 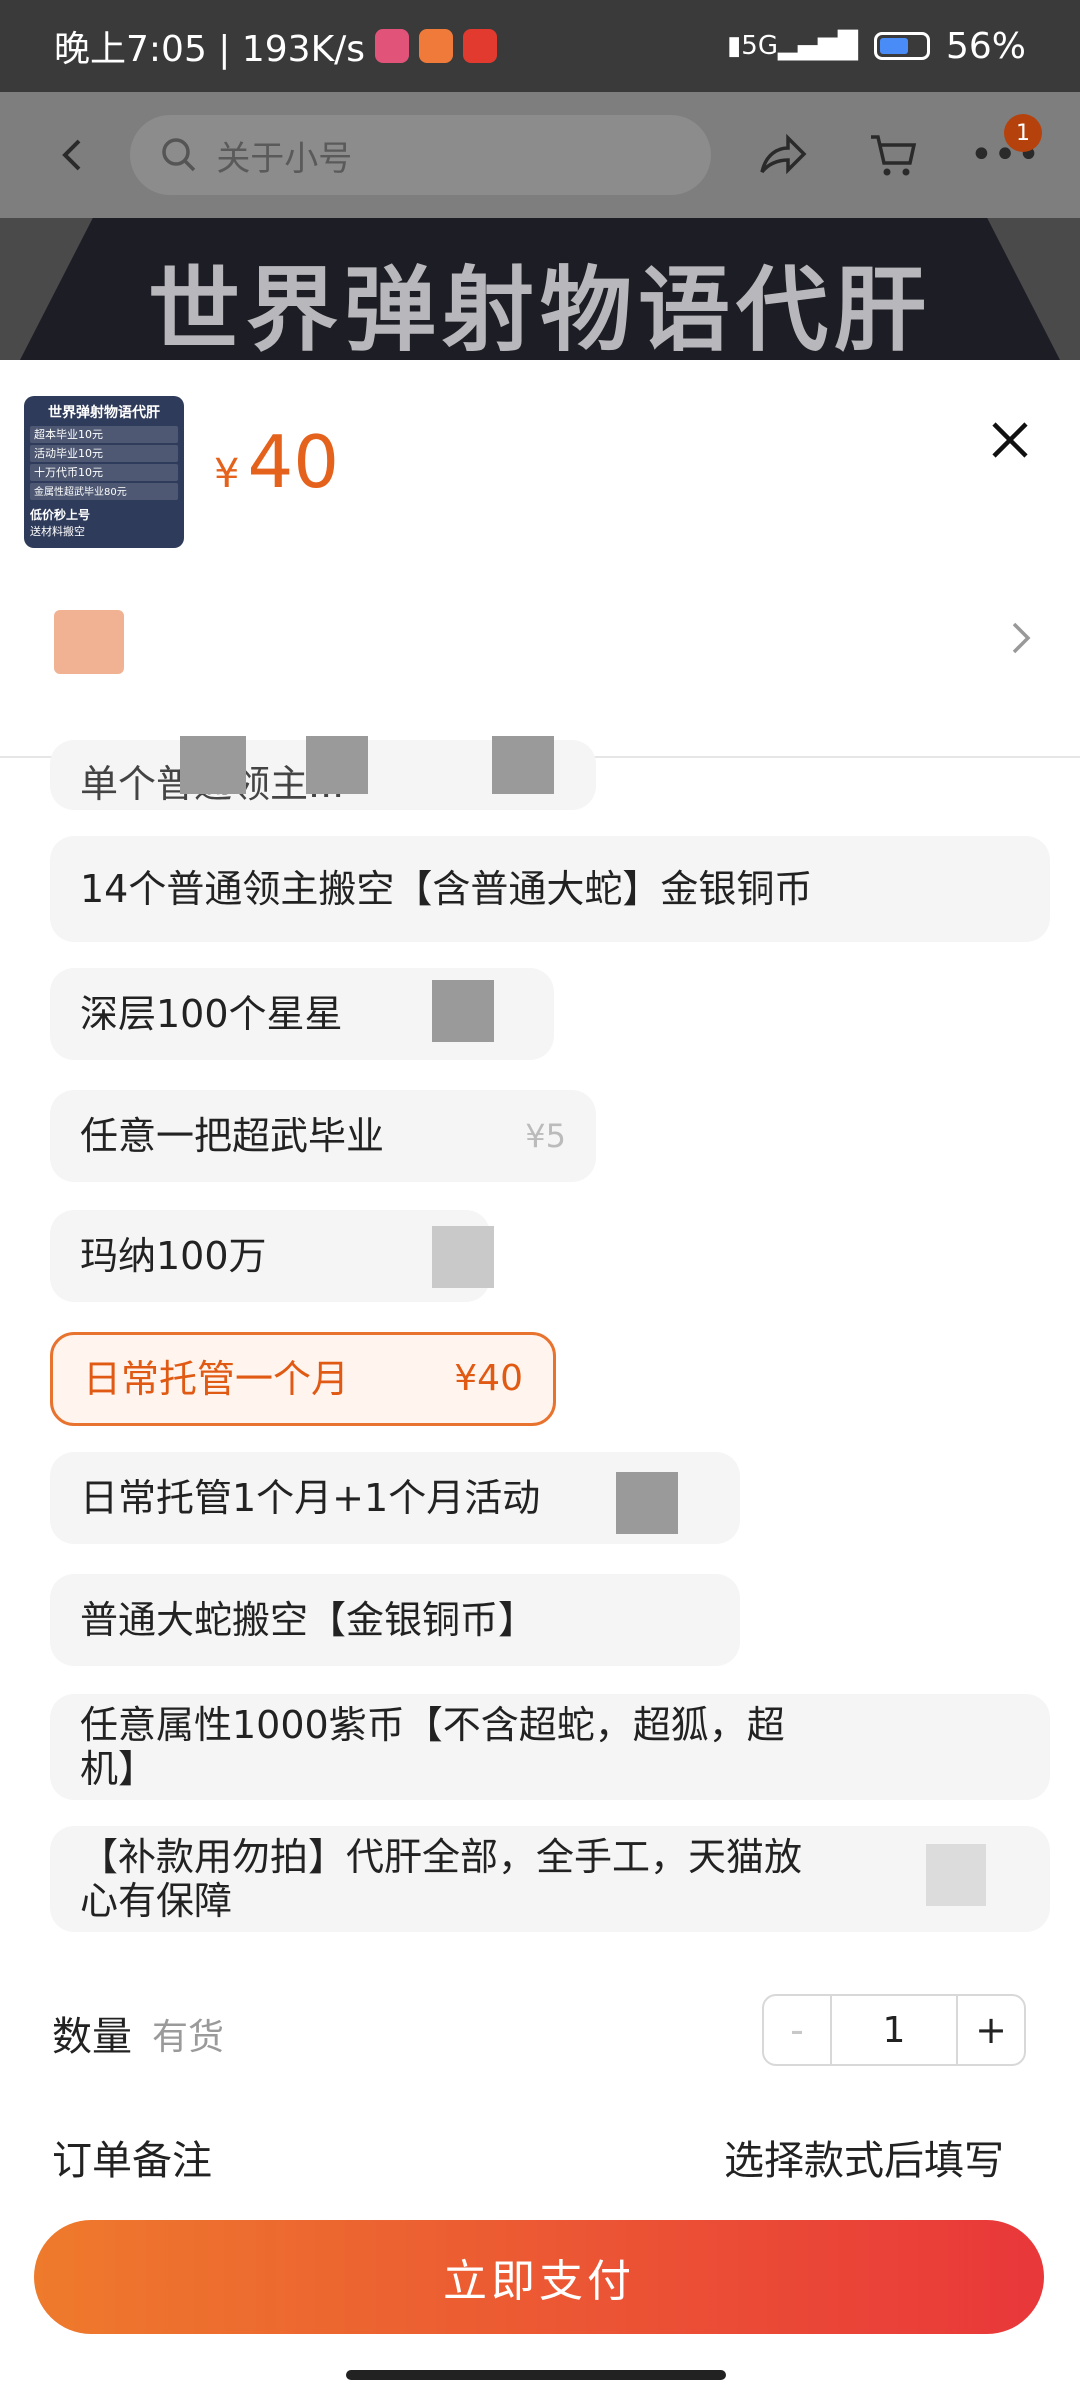 I want to click on close-icon, so click(x=1010, y=440).